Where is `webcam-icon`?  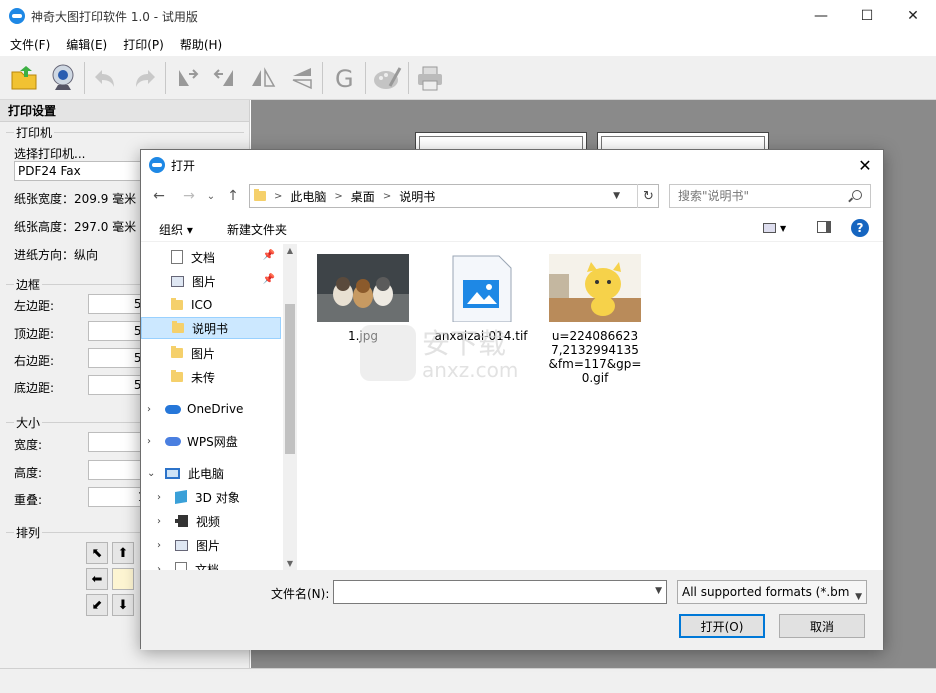 webcam-icon is located at coordinates (63, 78).